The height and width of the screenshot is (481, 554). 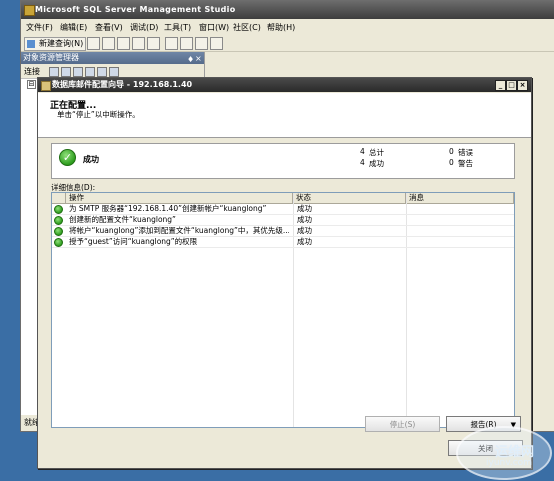 I want to click on summary-panel: ✓ 成功 4 总计 4 成功 0 错误 0 警告, so click(x=283, y=161).